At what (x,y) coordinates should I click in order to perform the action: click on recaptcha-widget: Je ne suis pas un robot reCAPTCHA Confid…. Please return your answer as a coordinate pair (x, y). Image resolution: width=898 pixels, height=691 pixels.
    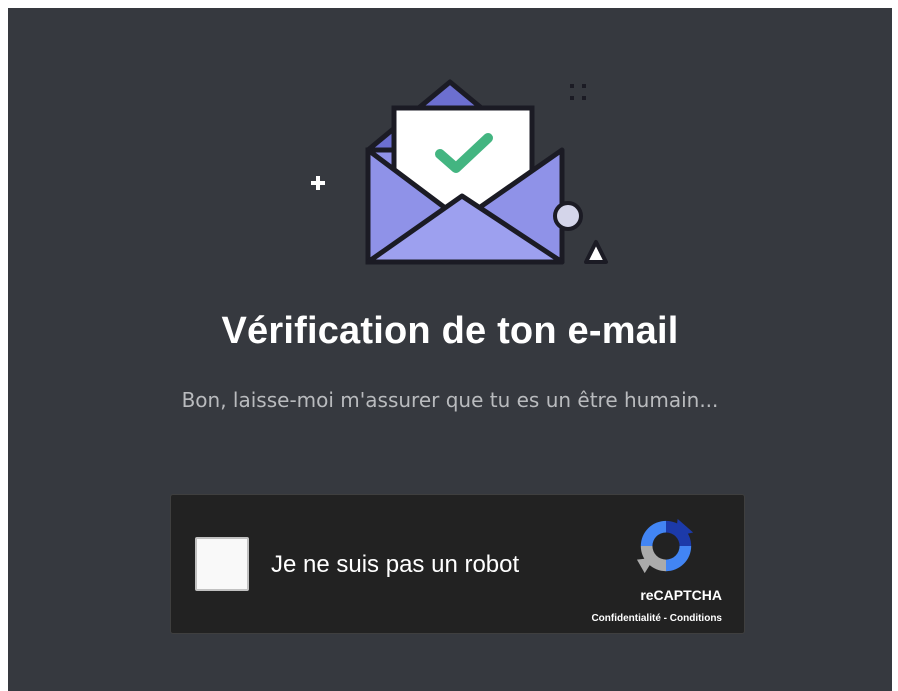
    Looking at the image, I should click on (457, 564).